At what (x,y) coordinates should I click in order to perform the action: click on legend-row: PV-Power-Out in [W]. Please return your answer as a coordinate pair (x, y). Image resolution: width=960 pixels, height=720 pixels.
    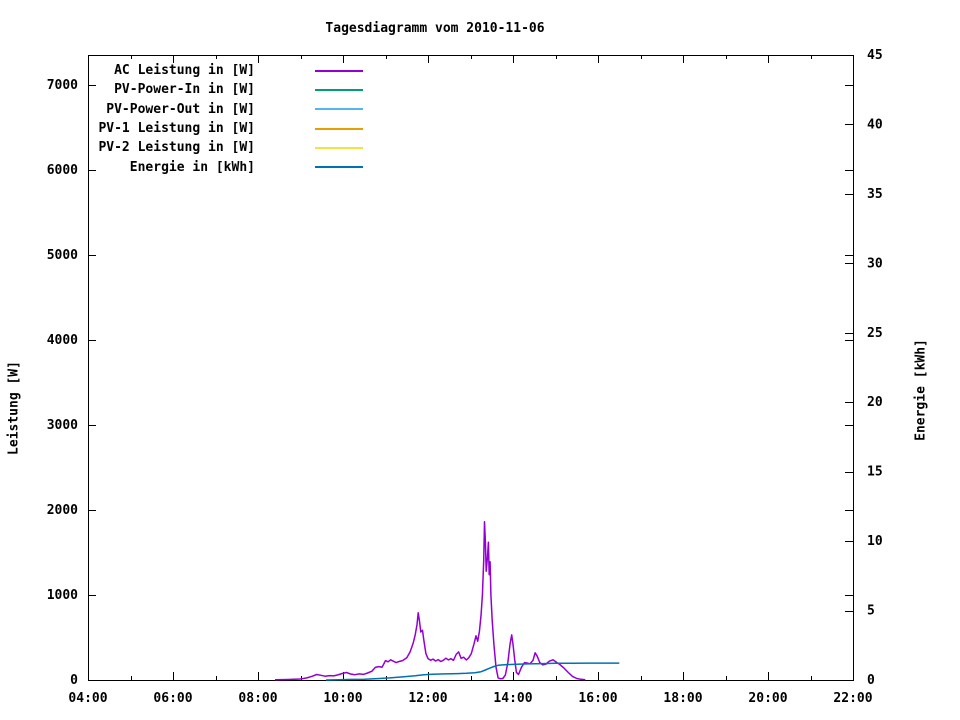
    Looking at the image, I should click on (181, 109).